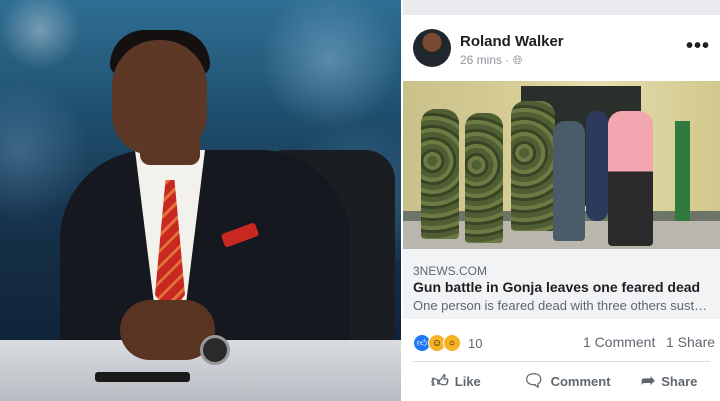 This screenshot has height=401, width=720. Describe the element at coordinates (698, 46) in the screenshot. I see `ellipsis-icon: •••` at that location.